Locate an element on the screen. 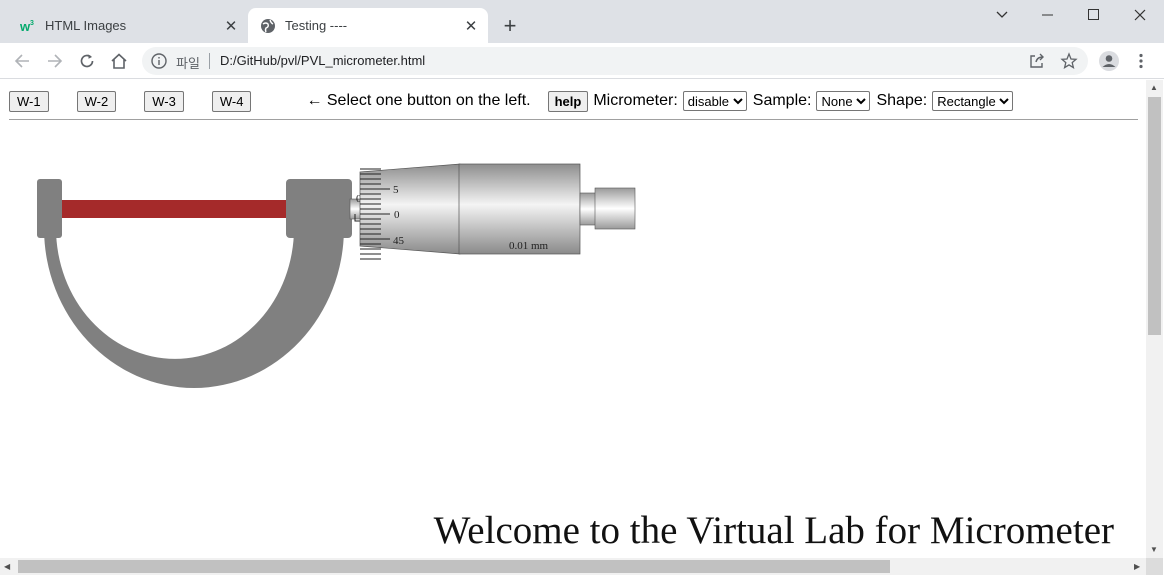  scroll-right-arrow-icon: ▶ is located at coordinates (1137, 566).